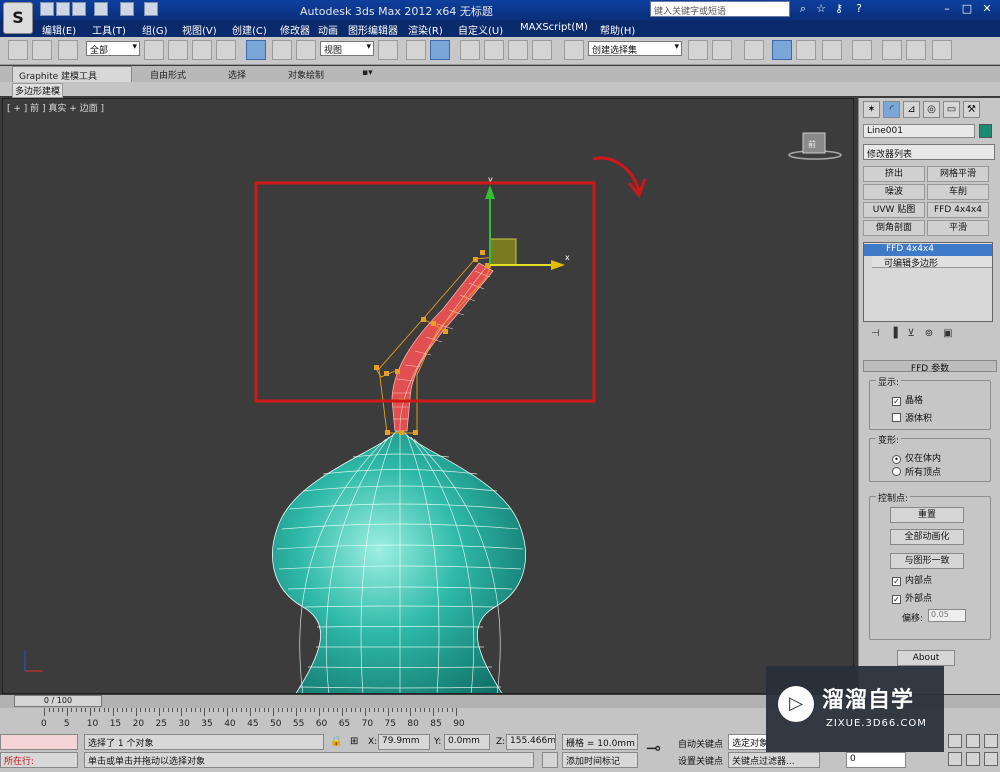  What do you see at coordinates (916, 457) in the screenshot?
I see `only-in-volume-radio: • 仅在体内` at bounding box center [916, 457].